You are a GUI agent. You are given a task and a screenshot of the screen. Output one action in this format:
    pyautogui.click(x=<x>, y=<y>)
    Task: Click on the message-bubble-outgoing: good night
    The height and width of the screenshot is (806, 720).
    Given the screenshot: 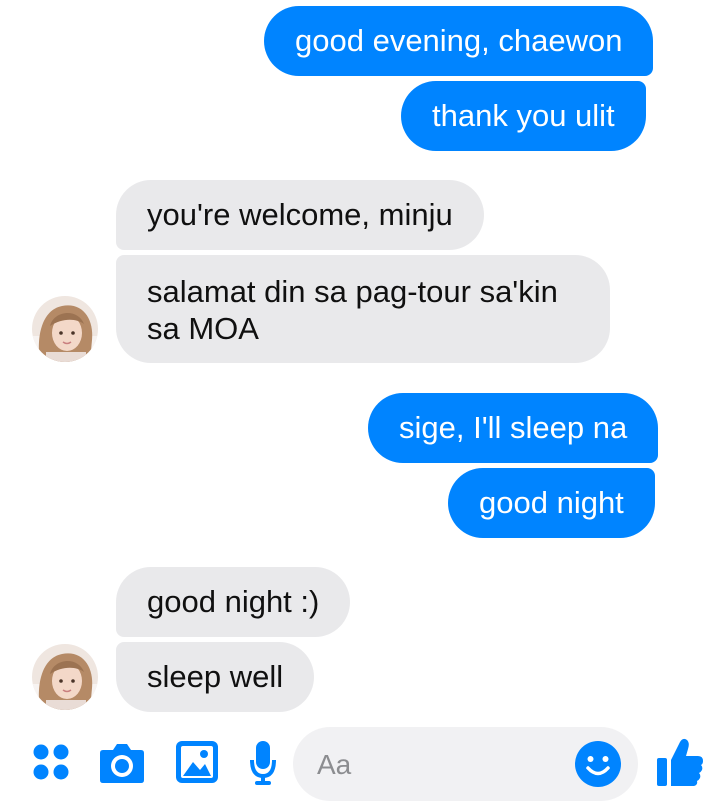 What is the action you would take?
    pyautogui.click(x=551, y=503)
    